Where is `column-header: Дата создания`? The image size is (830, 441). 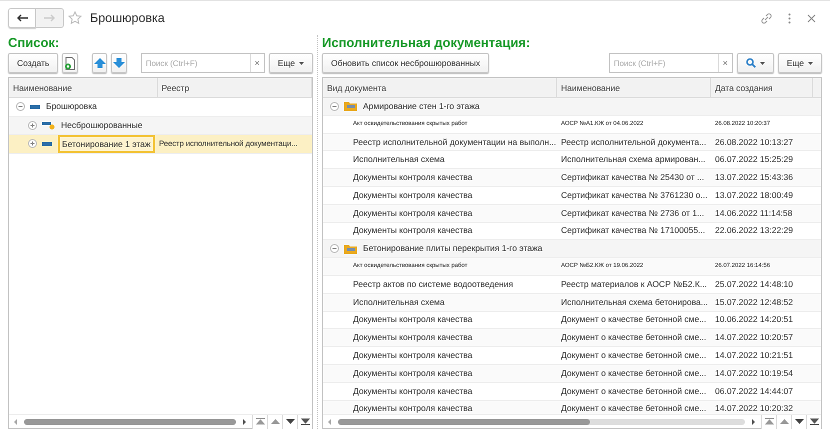
column-header: Дата создания is located at coordinates (762, 87).